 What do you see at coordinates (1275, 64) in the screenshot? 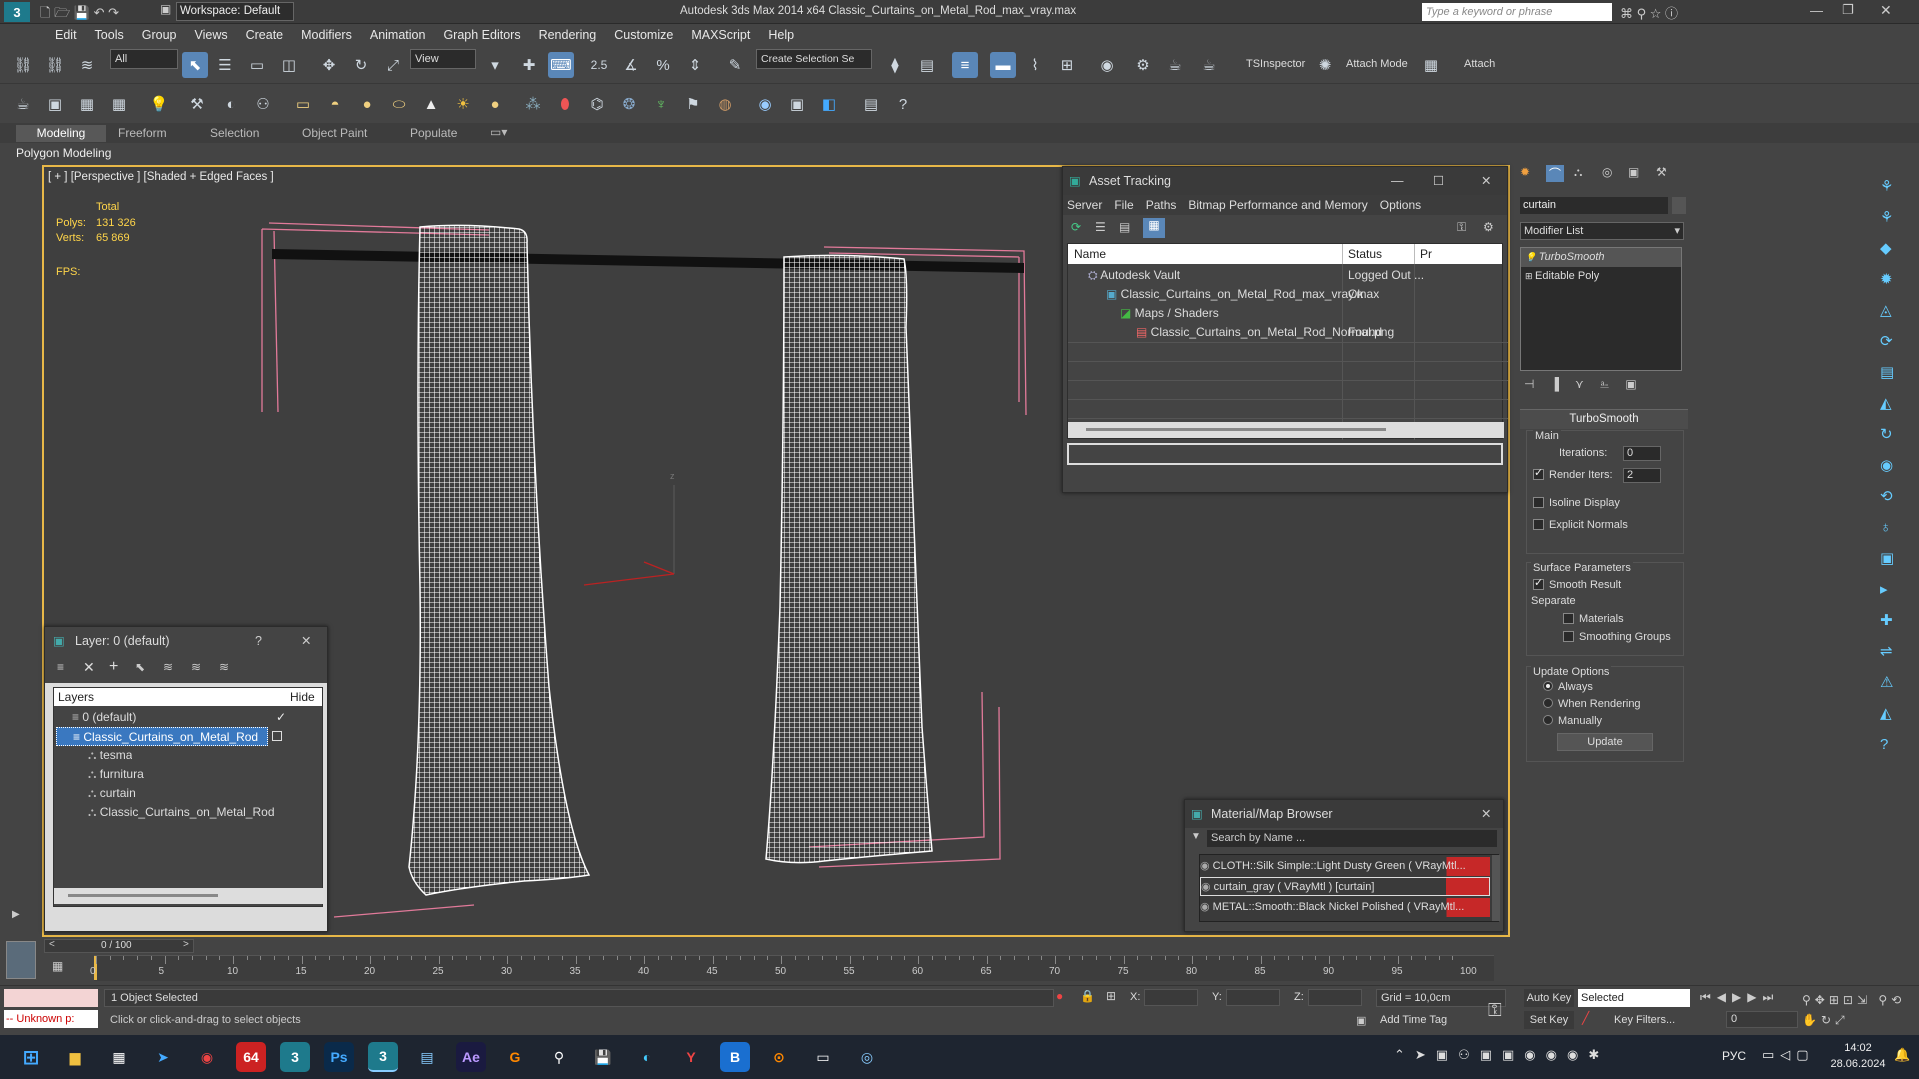
I see `tsinspector-button: TSInspector` at bounding box center [1275, 64].